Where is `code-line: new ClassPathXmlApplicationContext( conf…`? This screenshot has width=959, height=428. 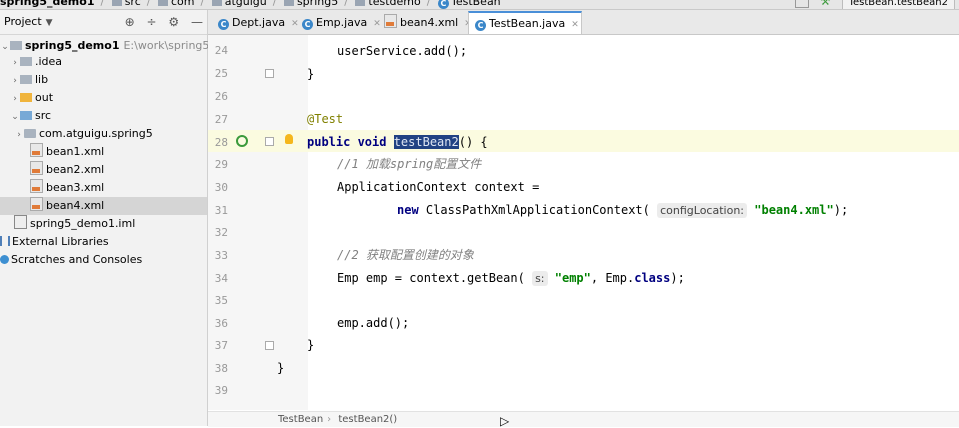
code-line: new ClassPathXmlApplicationContext( conf… is located at coordinates (622, 210).